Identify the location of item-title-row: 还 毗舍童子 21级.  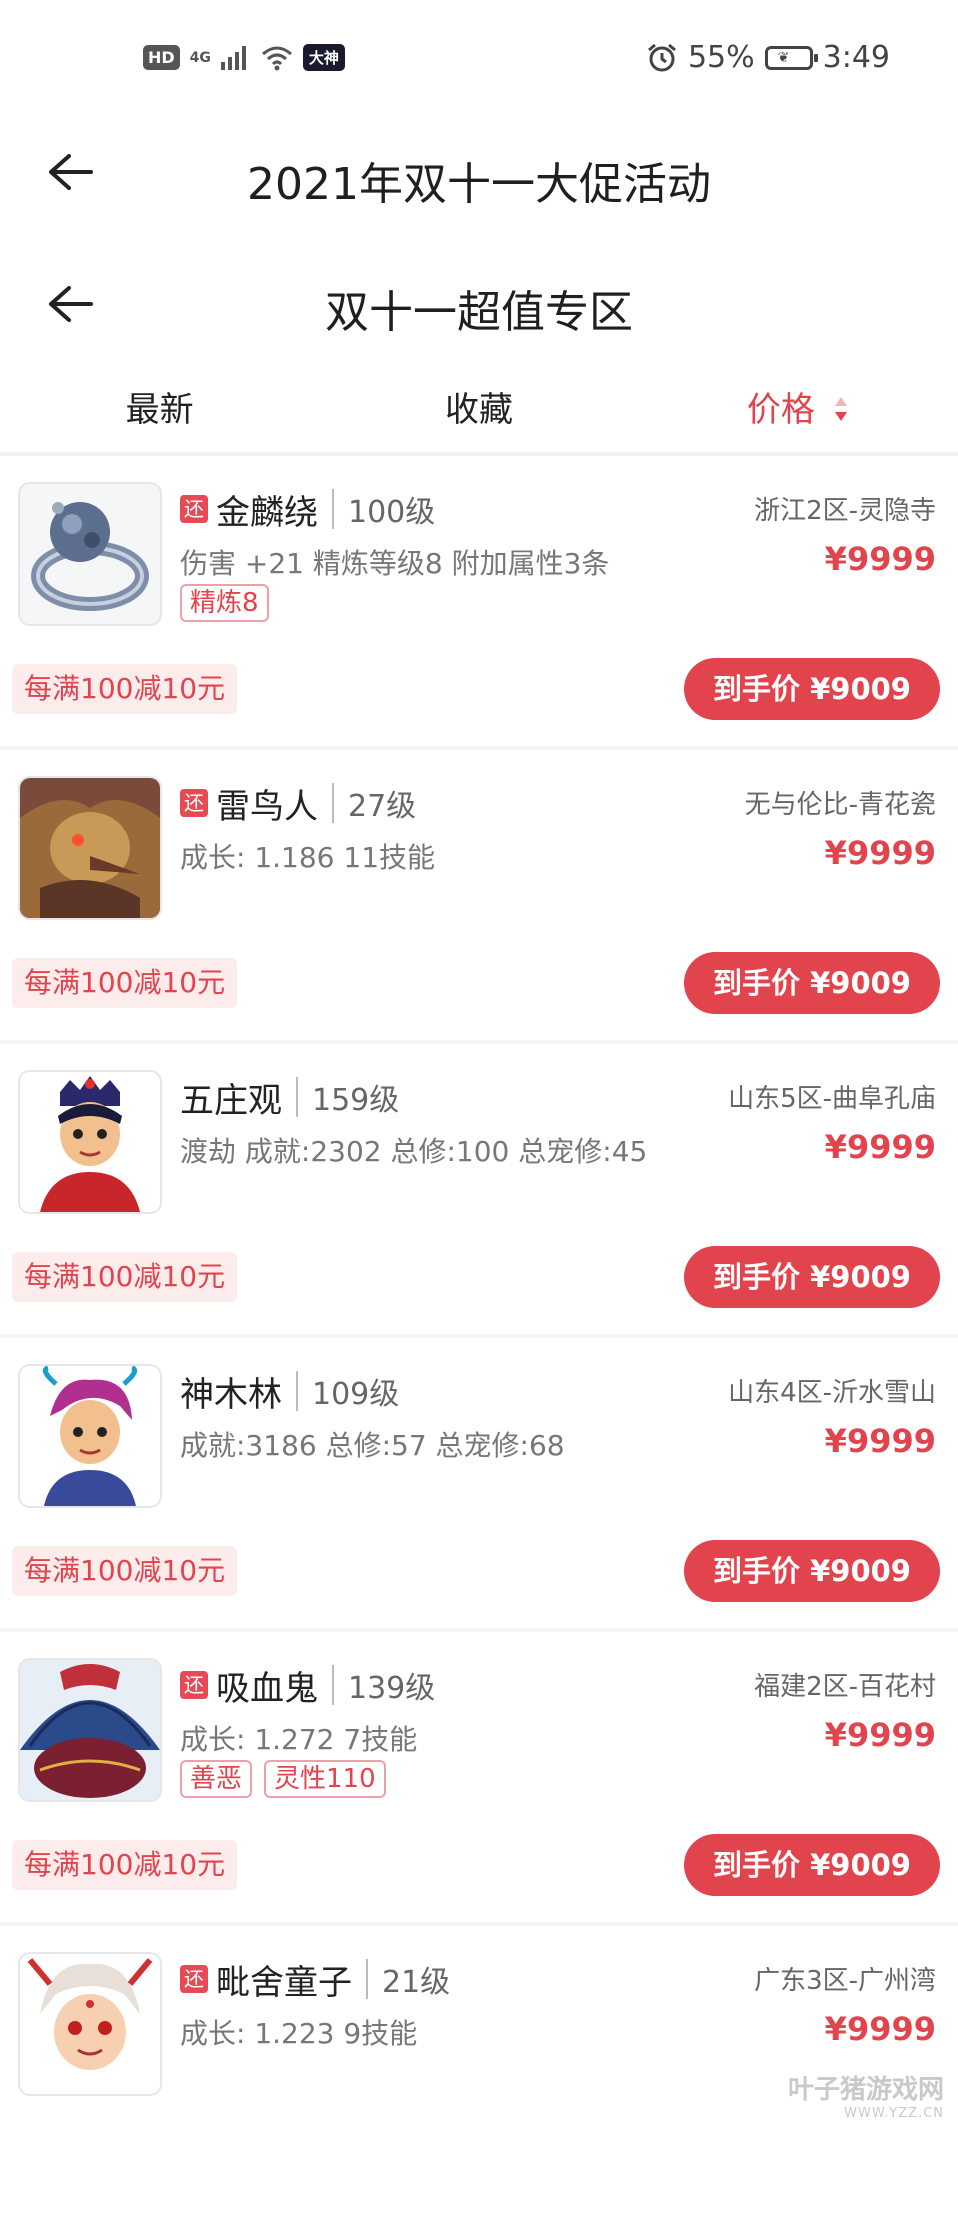
(315, 1979).